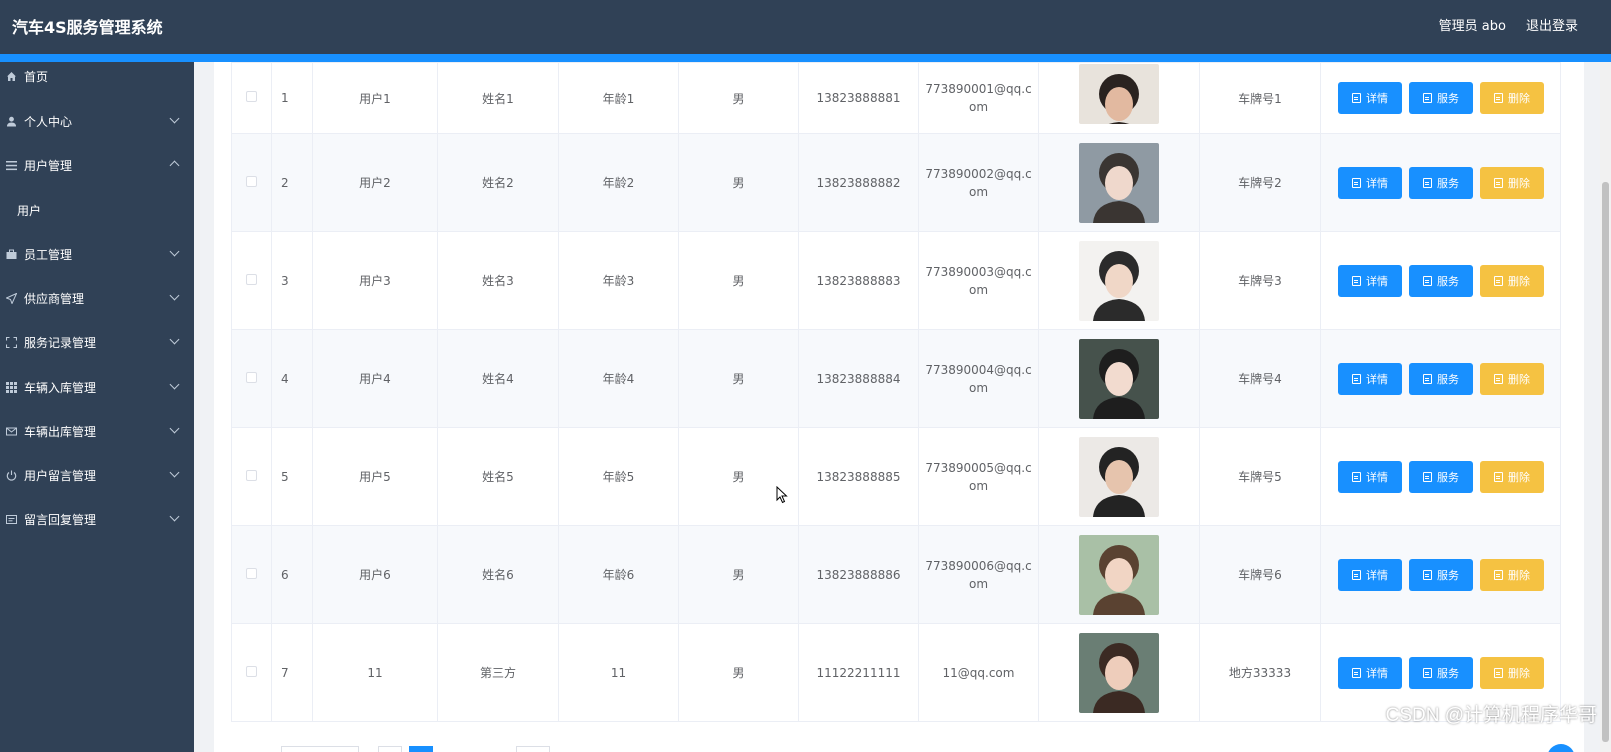  I want to click on cell-age: 年龄6, so click(618, 574).